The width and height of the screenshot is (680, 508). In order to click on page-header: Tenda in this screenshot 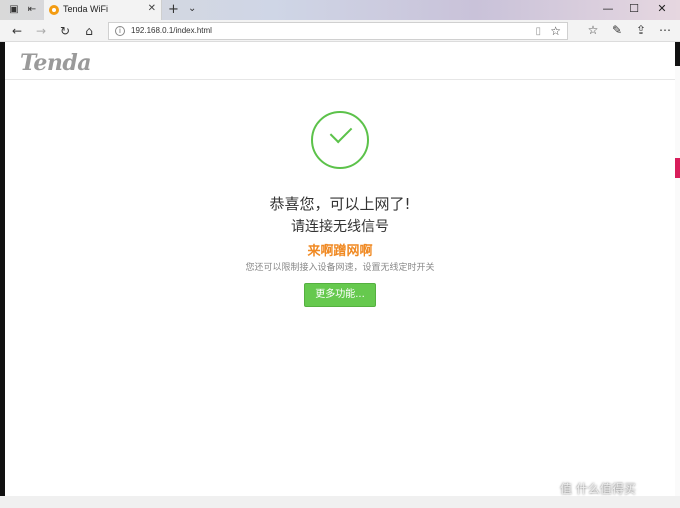, I will do `click(340, 61)`.